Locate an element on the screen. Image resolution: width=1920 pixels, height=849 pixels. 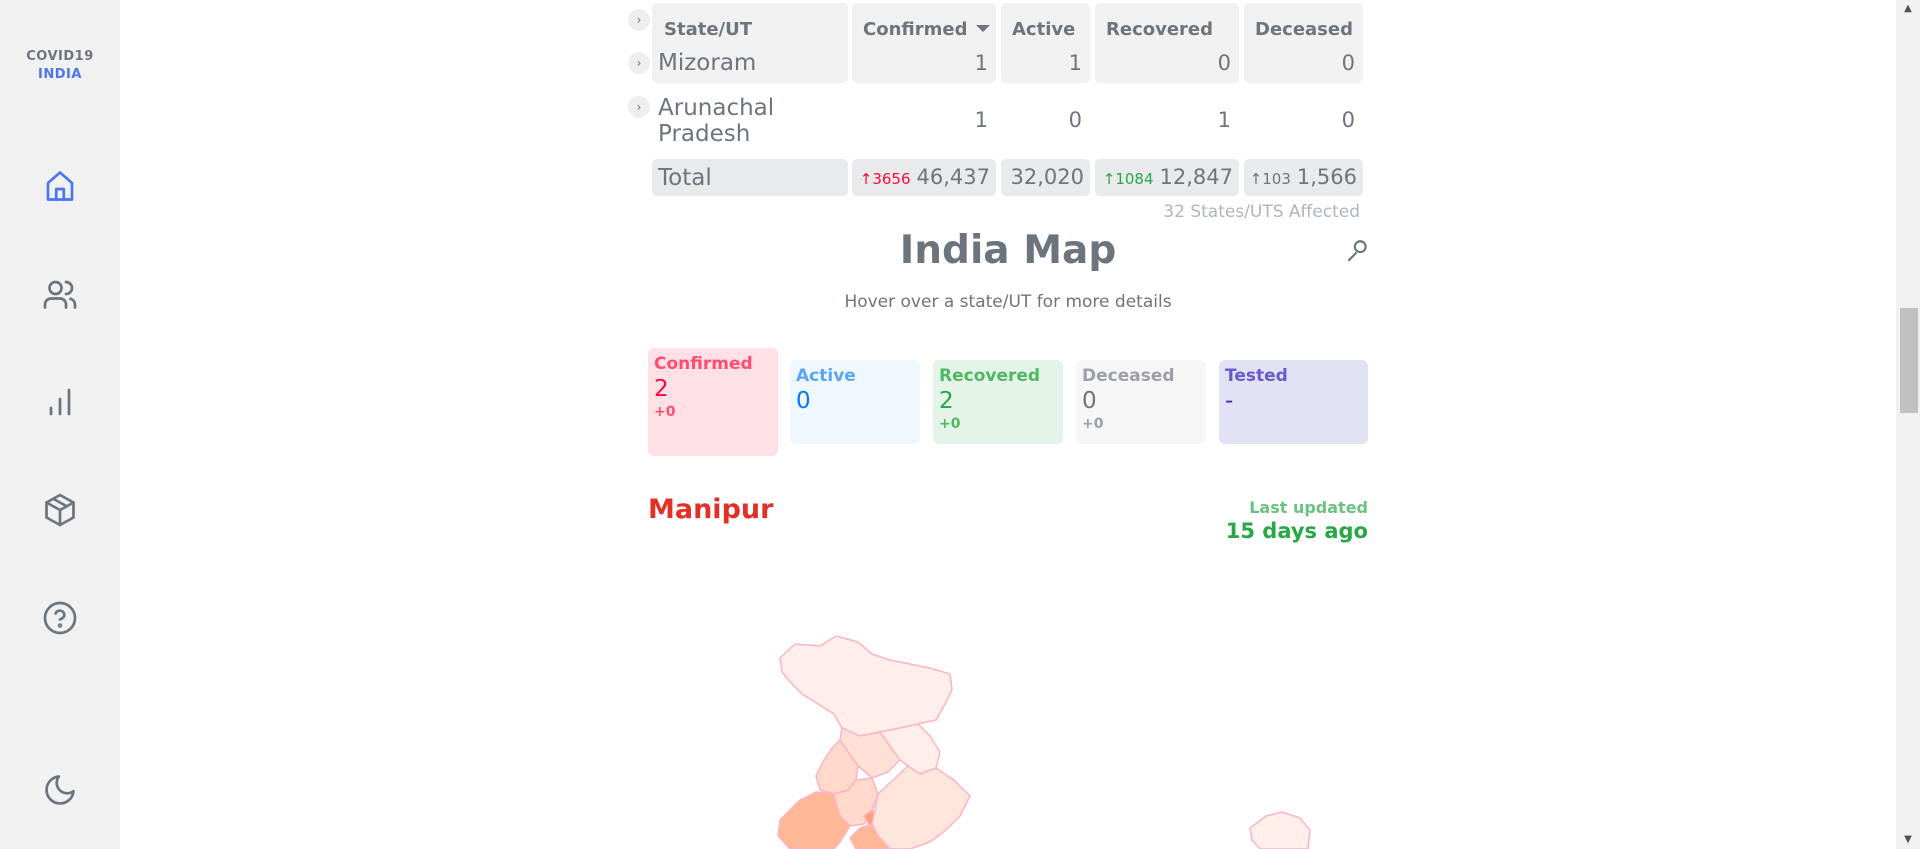
total-state: Total is located at coordinates (750, 177).